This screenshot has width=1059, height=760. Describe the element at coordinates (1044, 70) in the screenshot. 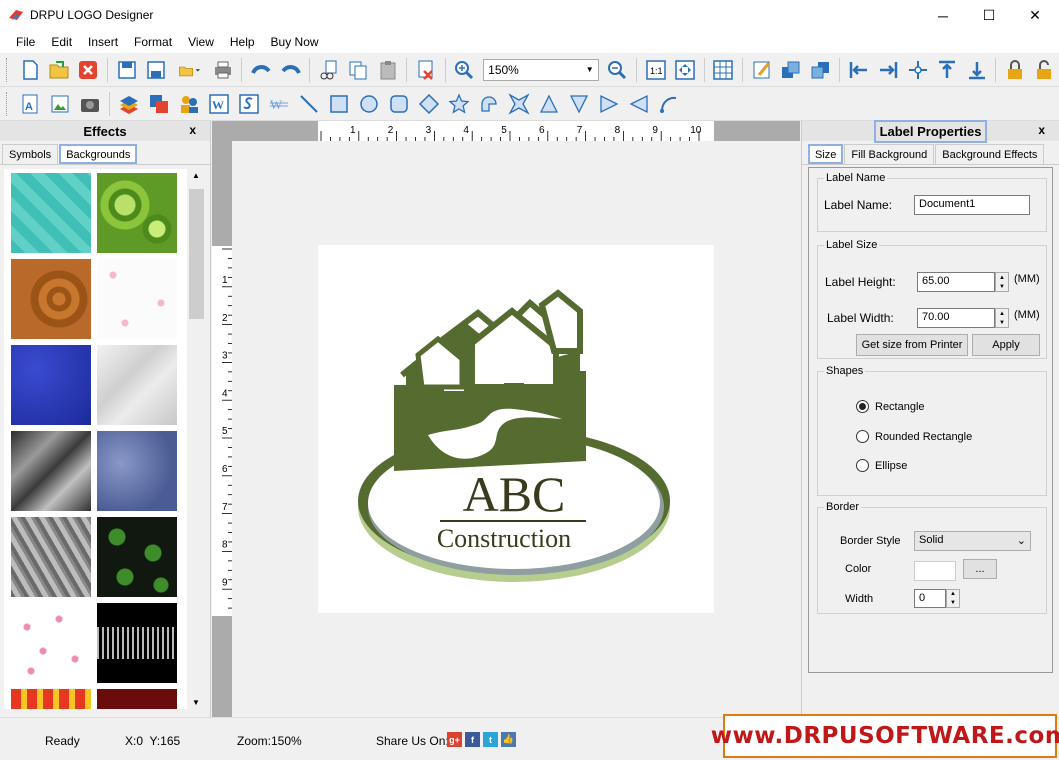

I see `unlock-icon` at that location.